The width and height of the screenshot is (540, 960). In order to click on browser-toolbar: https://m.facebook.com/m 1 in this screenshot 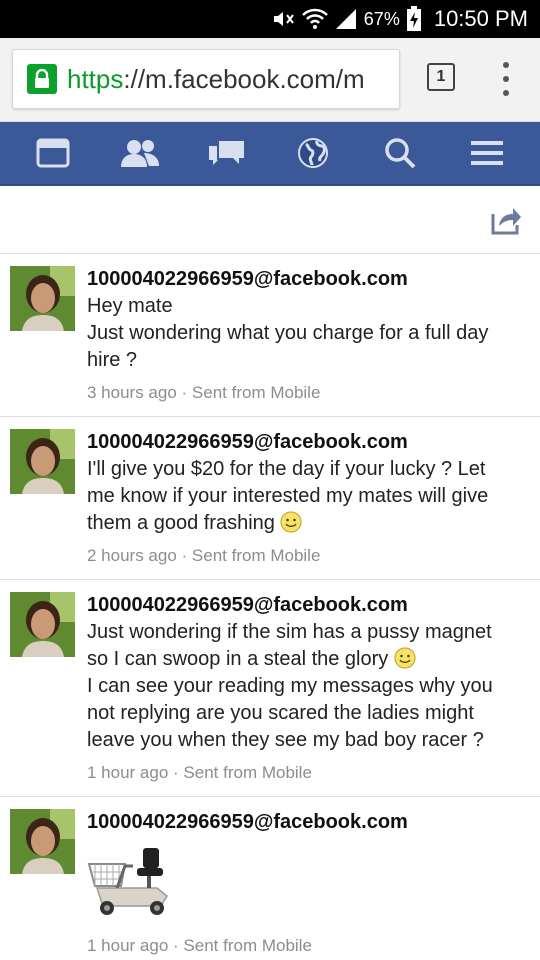, I will do `click(270, 80)`.